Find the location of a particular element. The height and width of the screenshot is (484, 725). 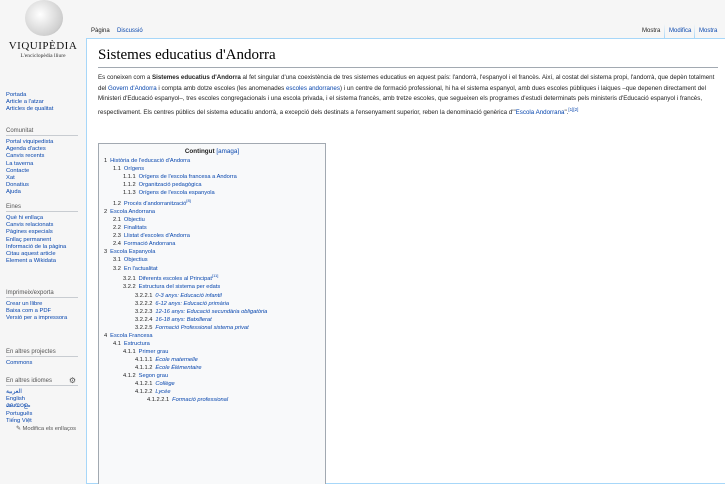

toc-item: 2 Escola Andorrana is located at coordinates (212, 212).